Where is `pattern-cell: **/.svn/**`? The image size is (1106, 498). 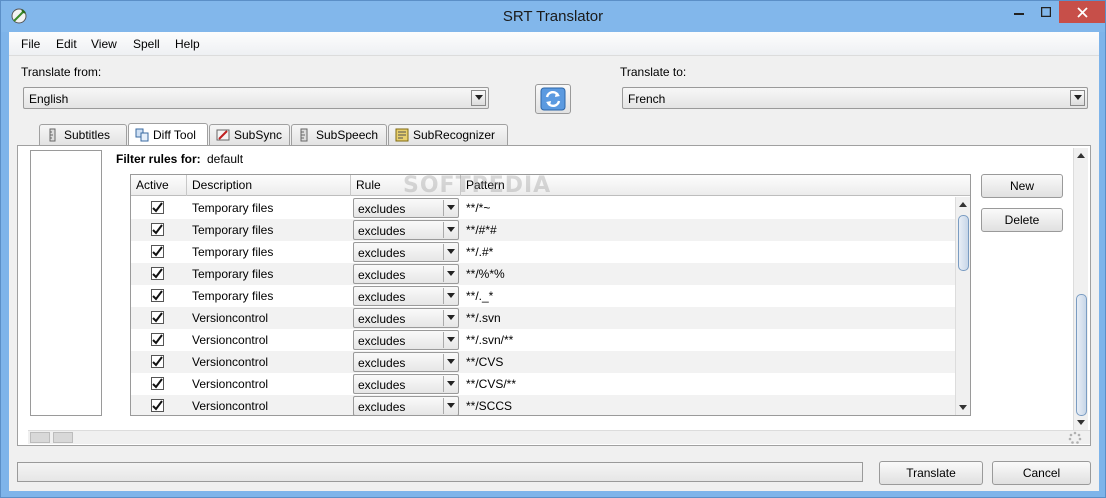 pattern-cell: **/.svn/** is located at coordinates (490, 340).